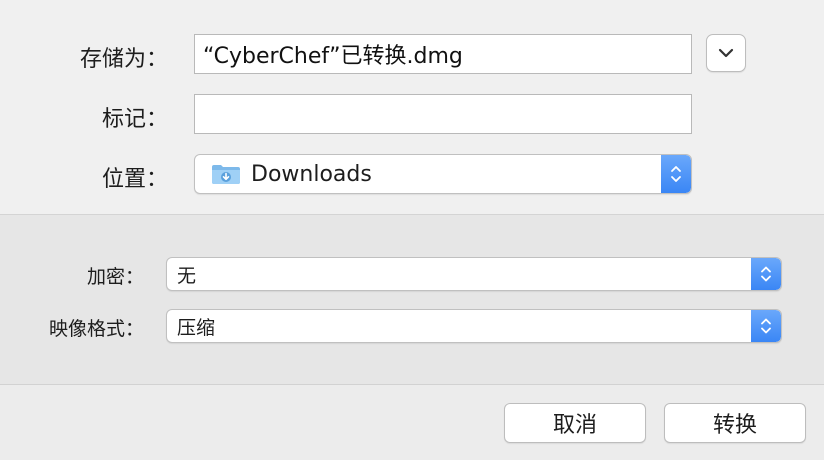 This screenshot has width=824, height=460. What do you see at coordinates (735, 423) in the screenshot?
I see `convert-button: 转换` at bounding box center [735, 423].